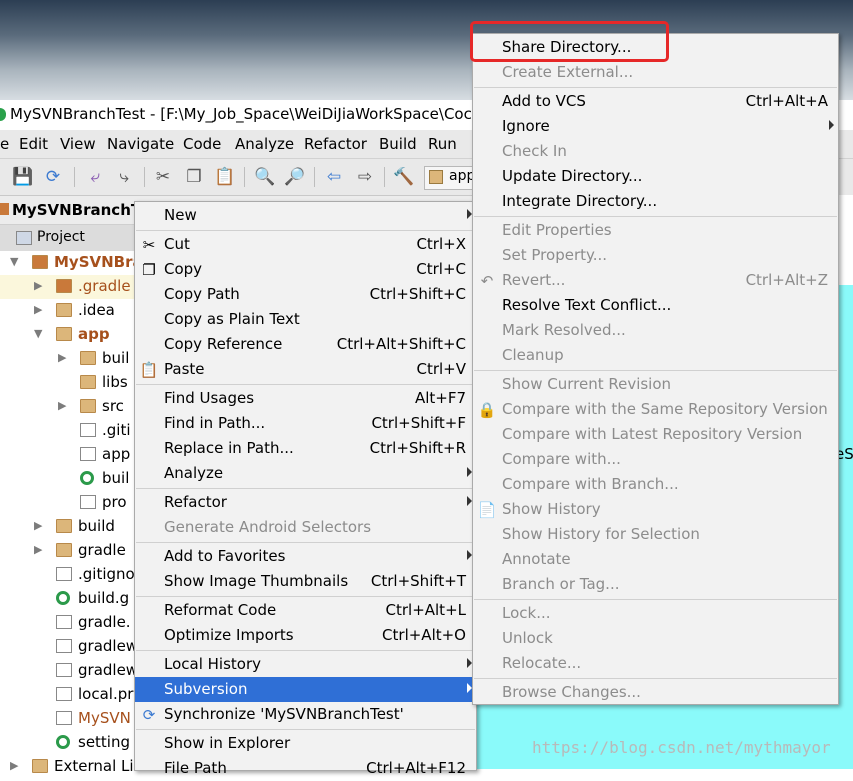 The height and width of the screenshot is (781, 853). Describe the element at coordinates (67, 383) in the screenshot. I see `tree-item: libs` at that location.